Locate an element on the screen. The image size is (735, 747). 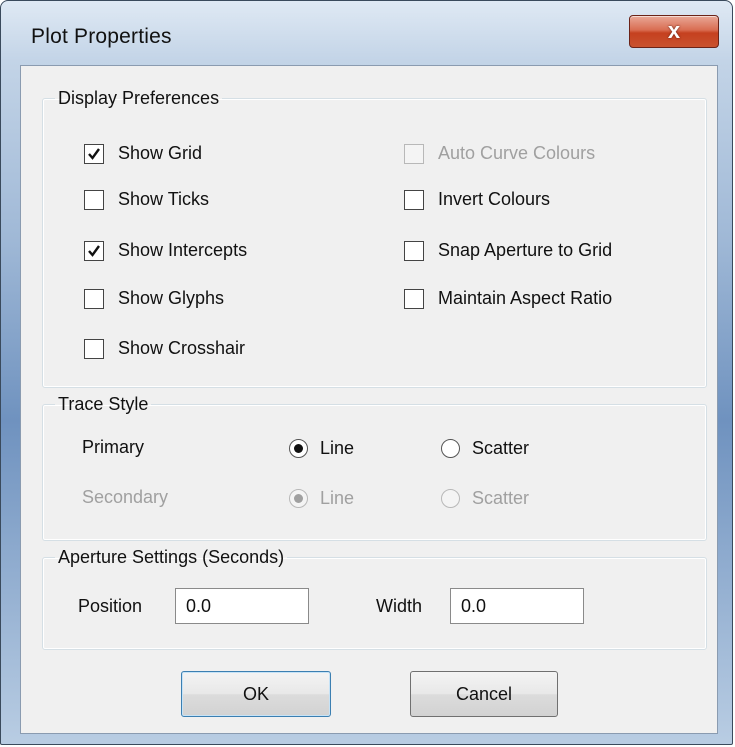
auto-curve-colours-checkbox: Auto Curve Colours is located at coordinates (499, 153).